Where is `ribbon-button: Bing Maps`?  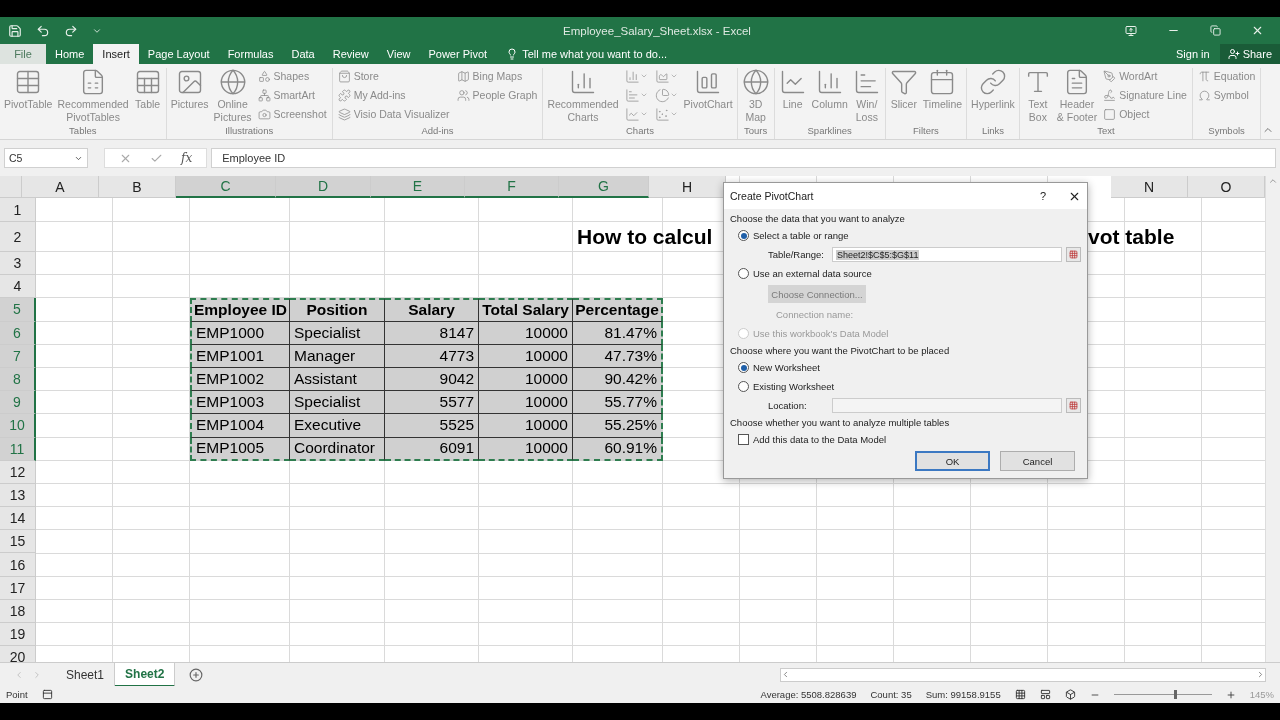
ribbon-button: Bing Maps is located at coordinates (497, 76).